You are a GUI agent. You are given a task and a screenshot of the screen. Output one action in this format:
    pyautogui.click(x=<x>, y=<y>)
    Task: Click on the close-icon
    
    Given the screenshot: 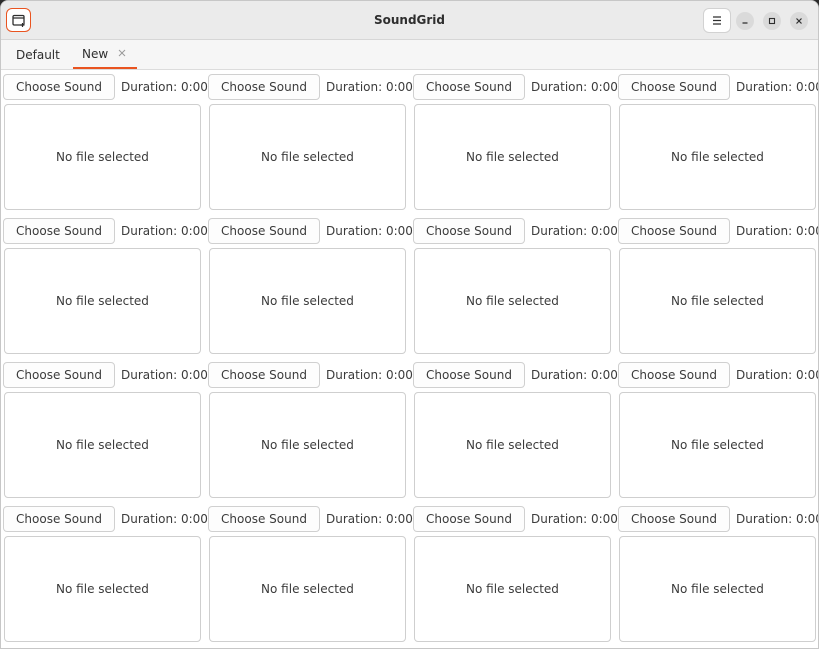 What is the action you would take?
    pyautogui.click(x=799, y=21)
    